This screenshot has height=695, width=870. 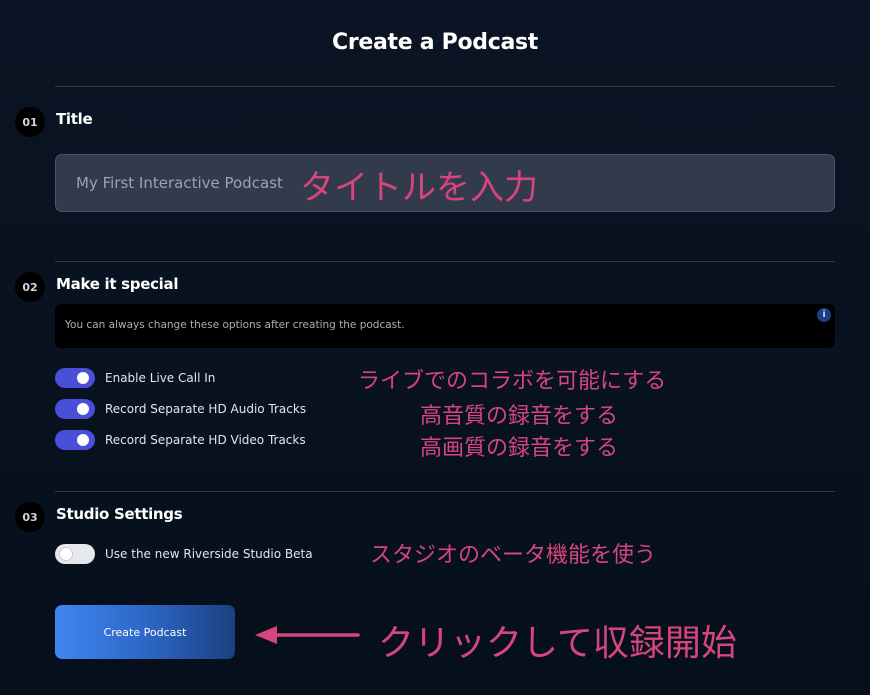 I want to click on annotation-title: タイトルを入力, so click(x=419, y=188).